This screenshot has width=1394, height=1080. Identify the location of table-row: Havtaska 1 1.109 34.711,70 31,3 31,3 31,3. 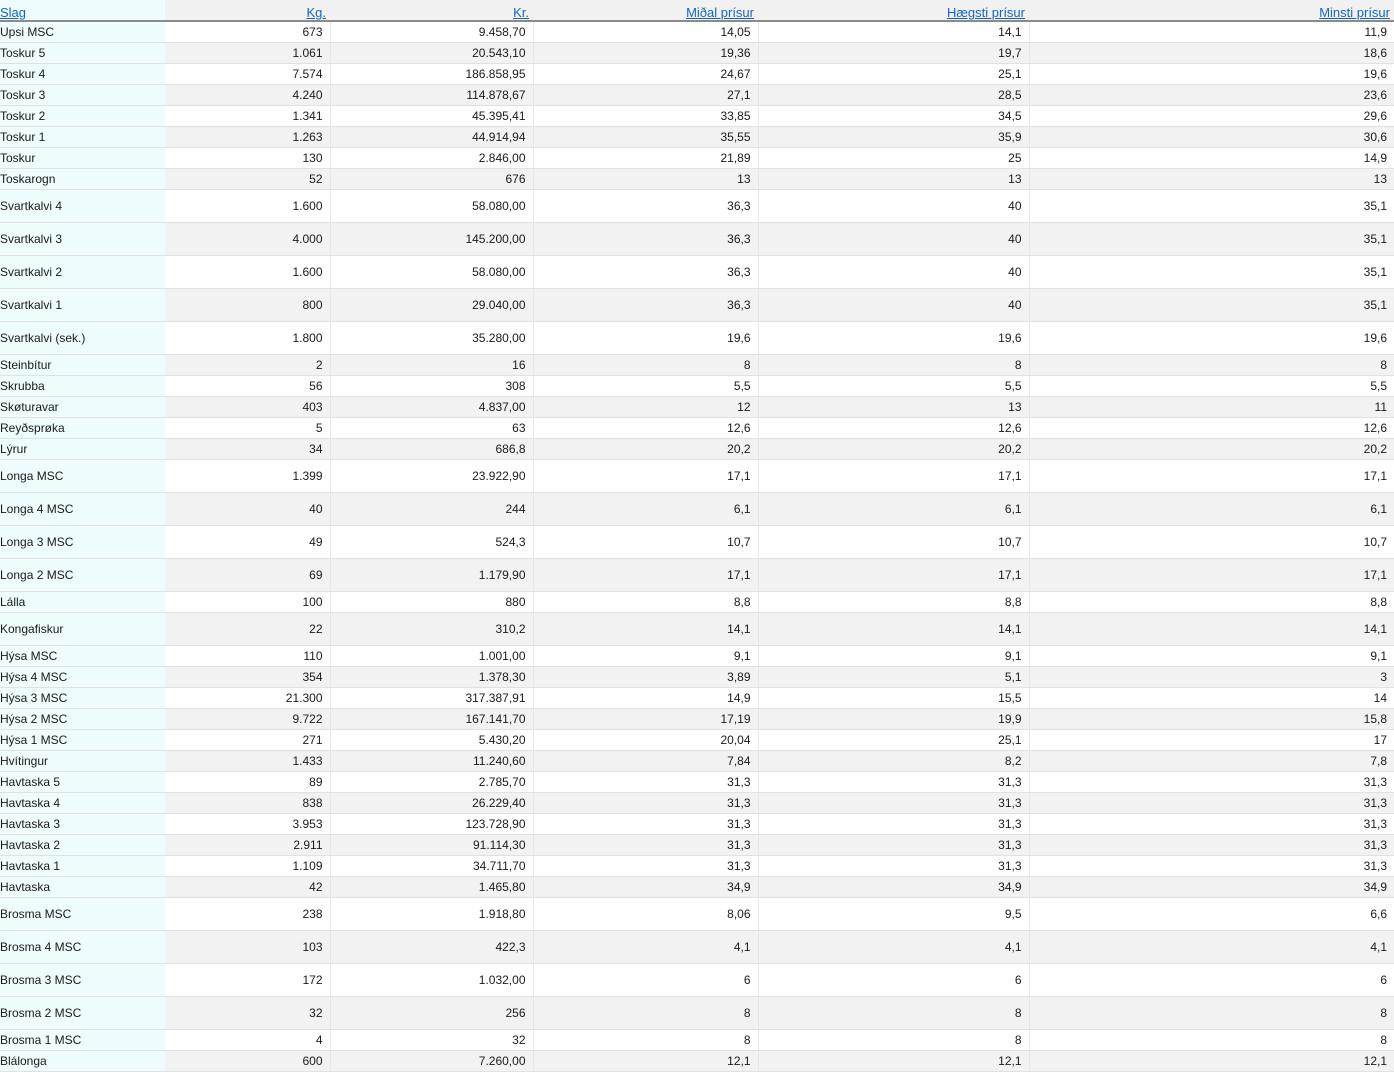
(697, 866).